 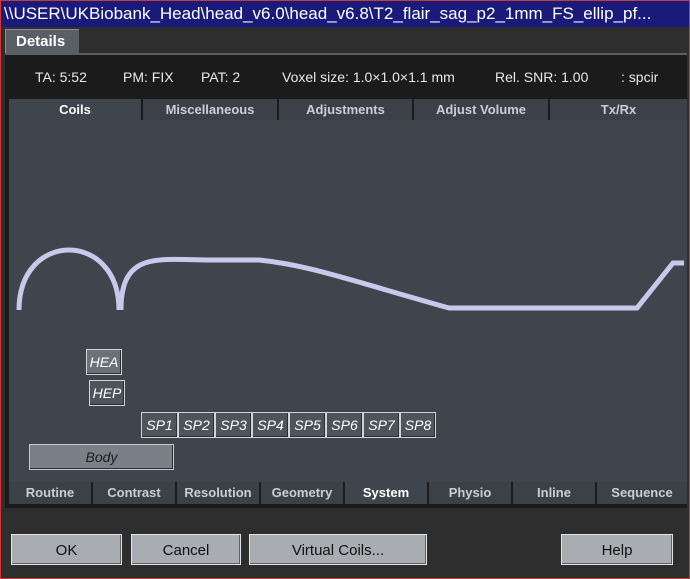 I want to click on tab-system: System, so click(x=387, y=493).